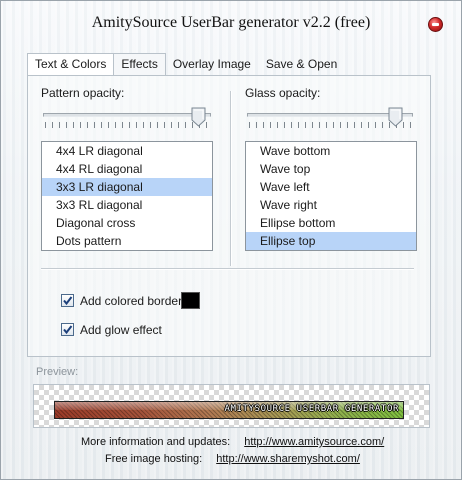  Describe the element at coordinates (198, 117) in the screenshot. I see `pattern-opacity-slider-thumb` at that location.